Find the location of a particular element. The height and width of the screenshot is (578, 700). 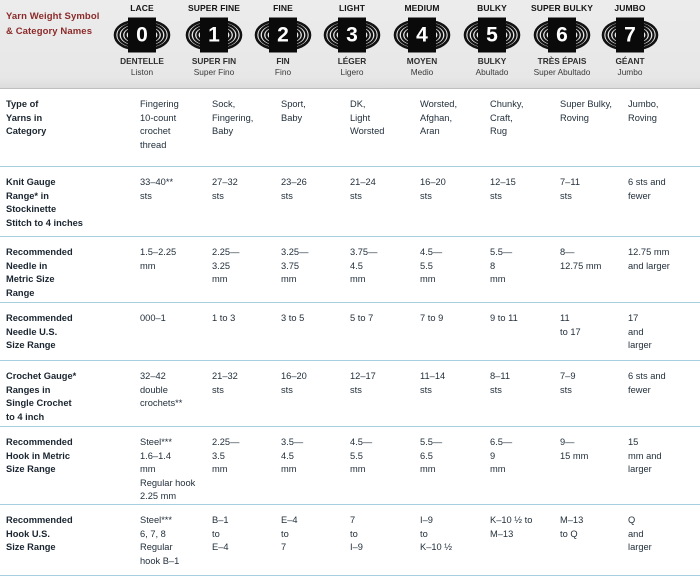

category-name-fr: BULKY is located at coordinates (492, 61).